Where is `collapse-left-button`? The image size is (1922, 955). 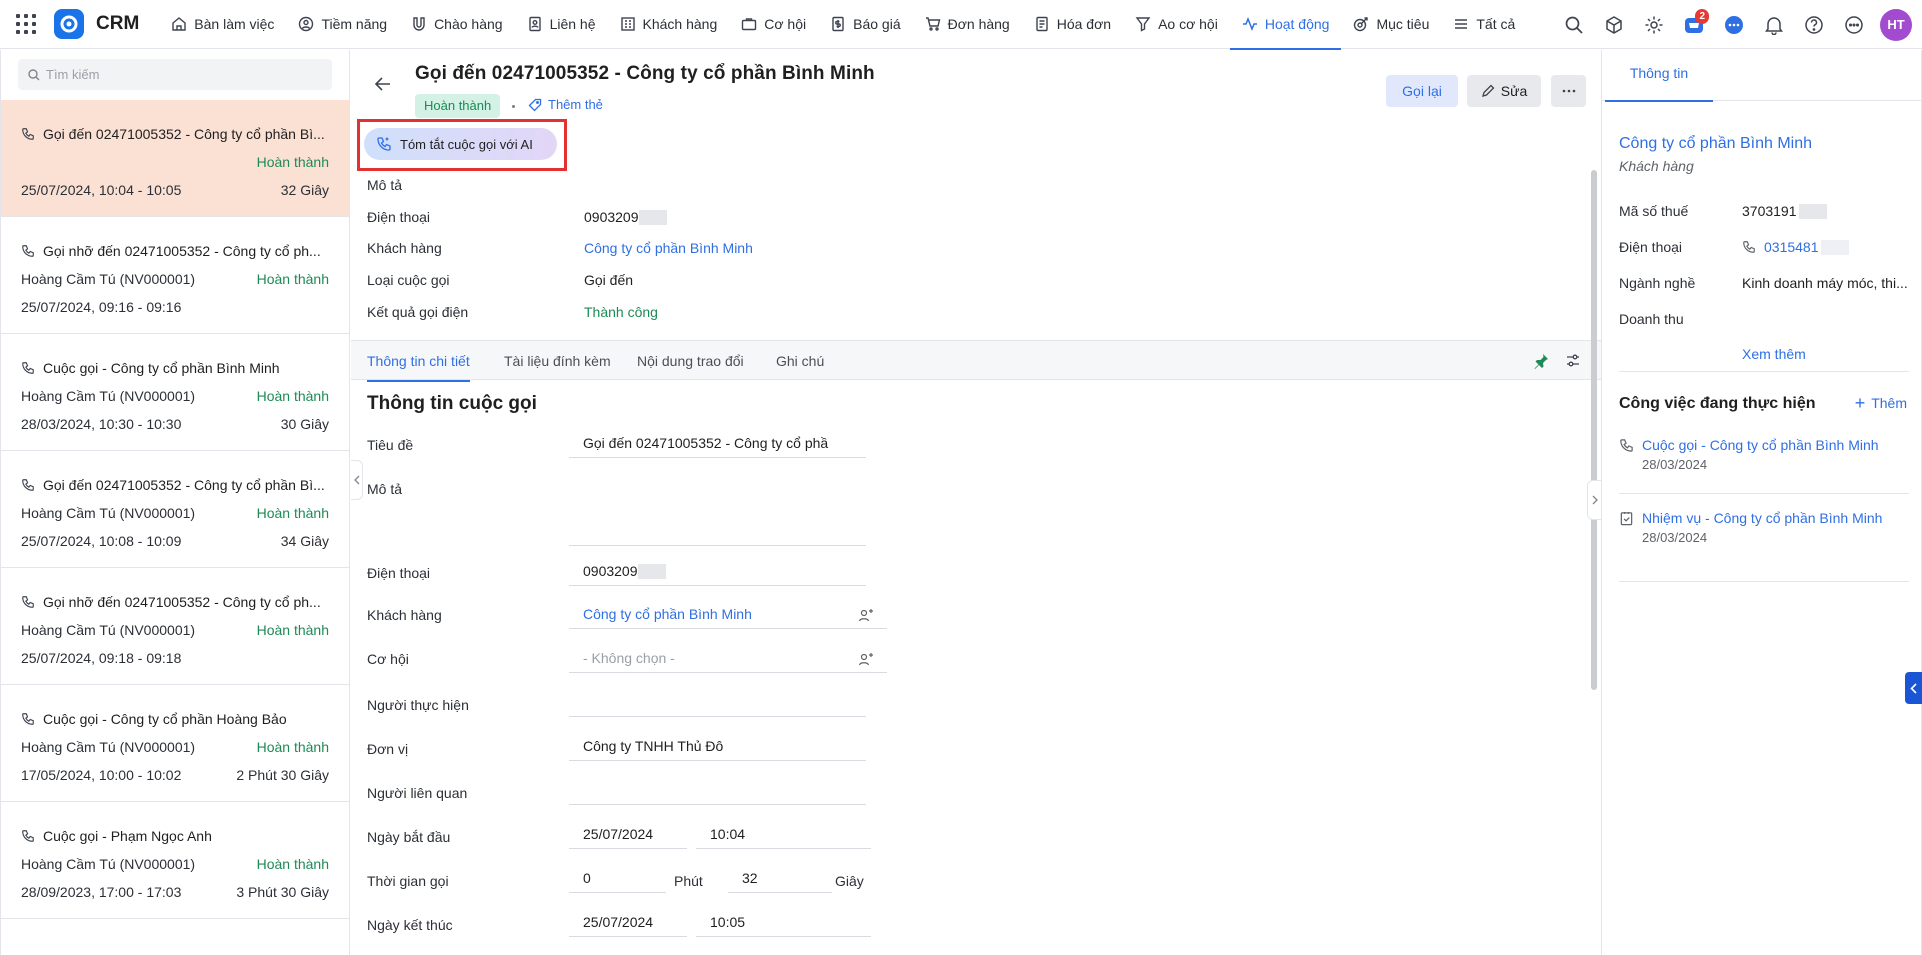 collapse-left-button is located at coordinates (357, 480).